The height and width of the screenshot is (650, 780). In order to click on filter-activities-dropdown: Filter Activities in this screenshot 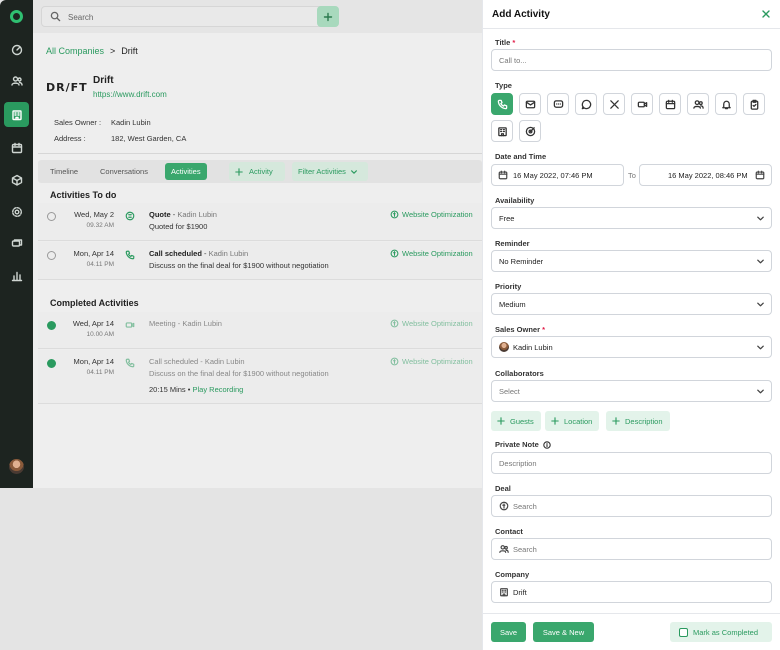, I will do `click(330, 171)`.